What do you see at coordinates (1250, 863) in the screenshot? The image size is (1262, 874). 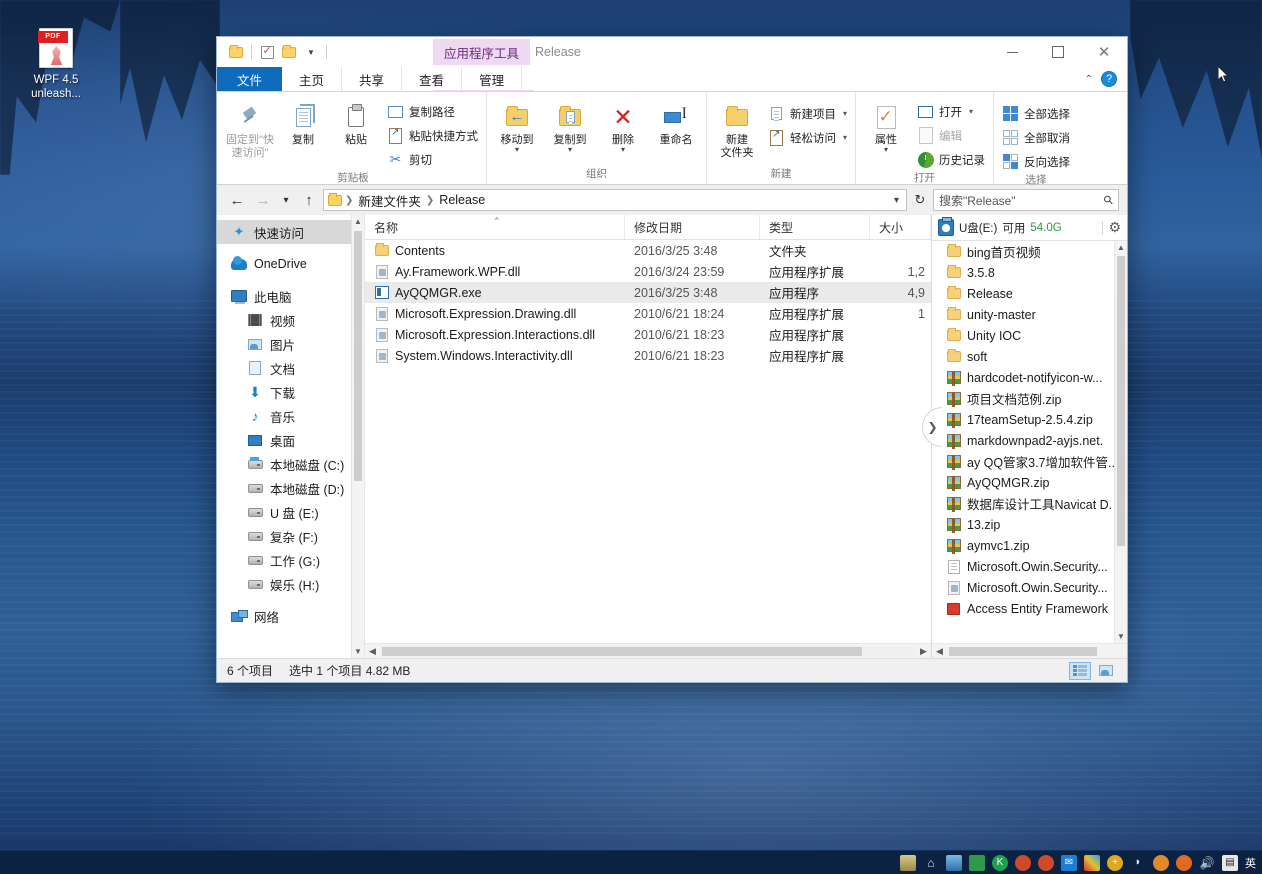 I see `ime-language-indicator: 英` at bounding box center [1250, 863].